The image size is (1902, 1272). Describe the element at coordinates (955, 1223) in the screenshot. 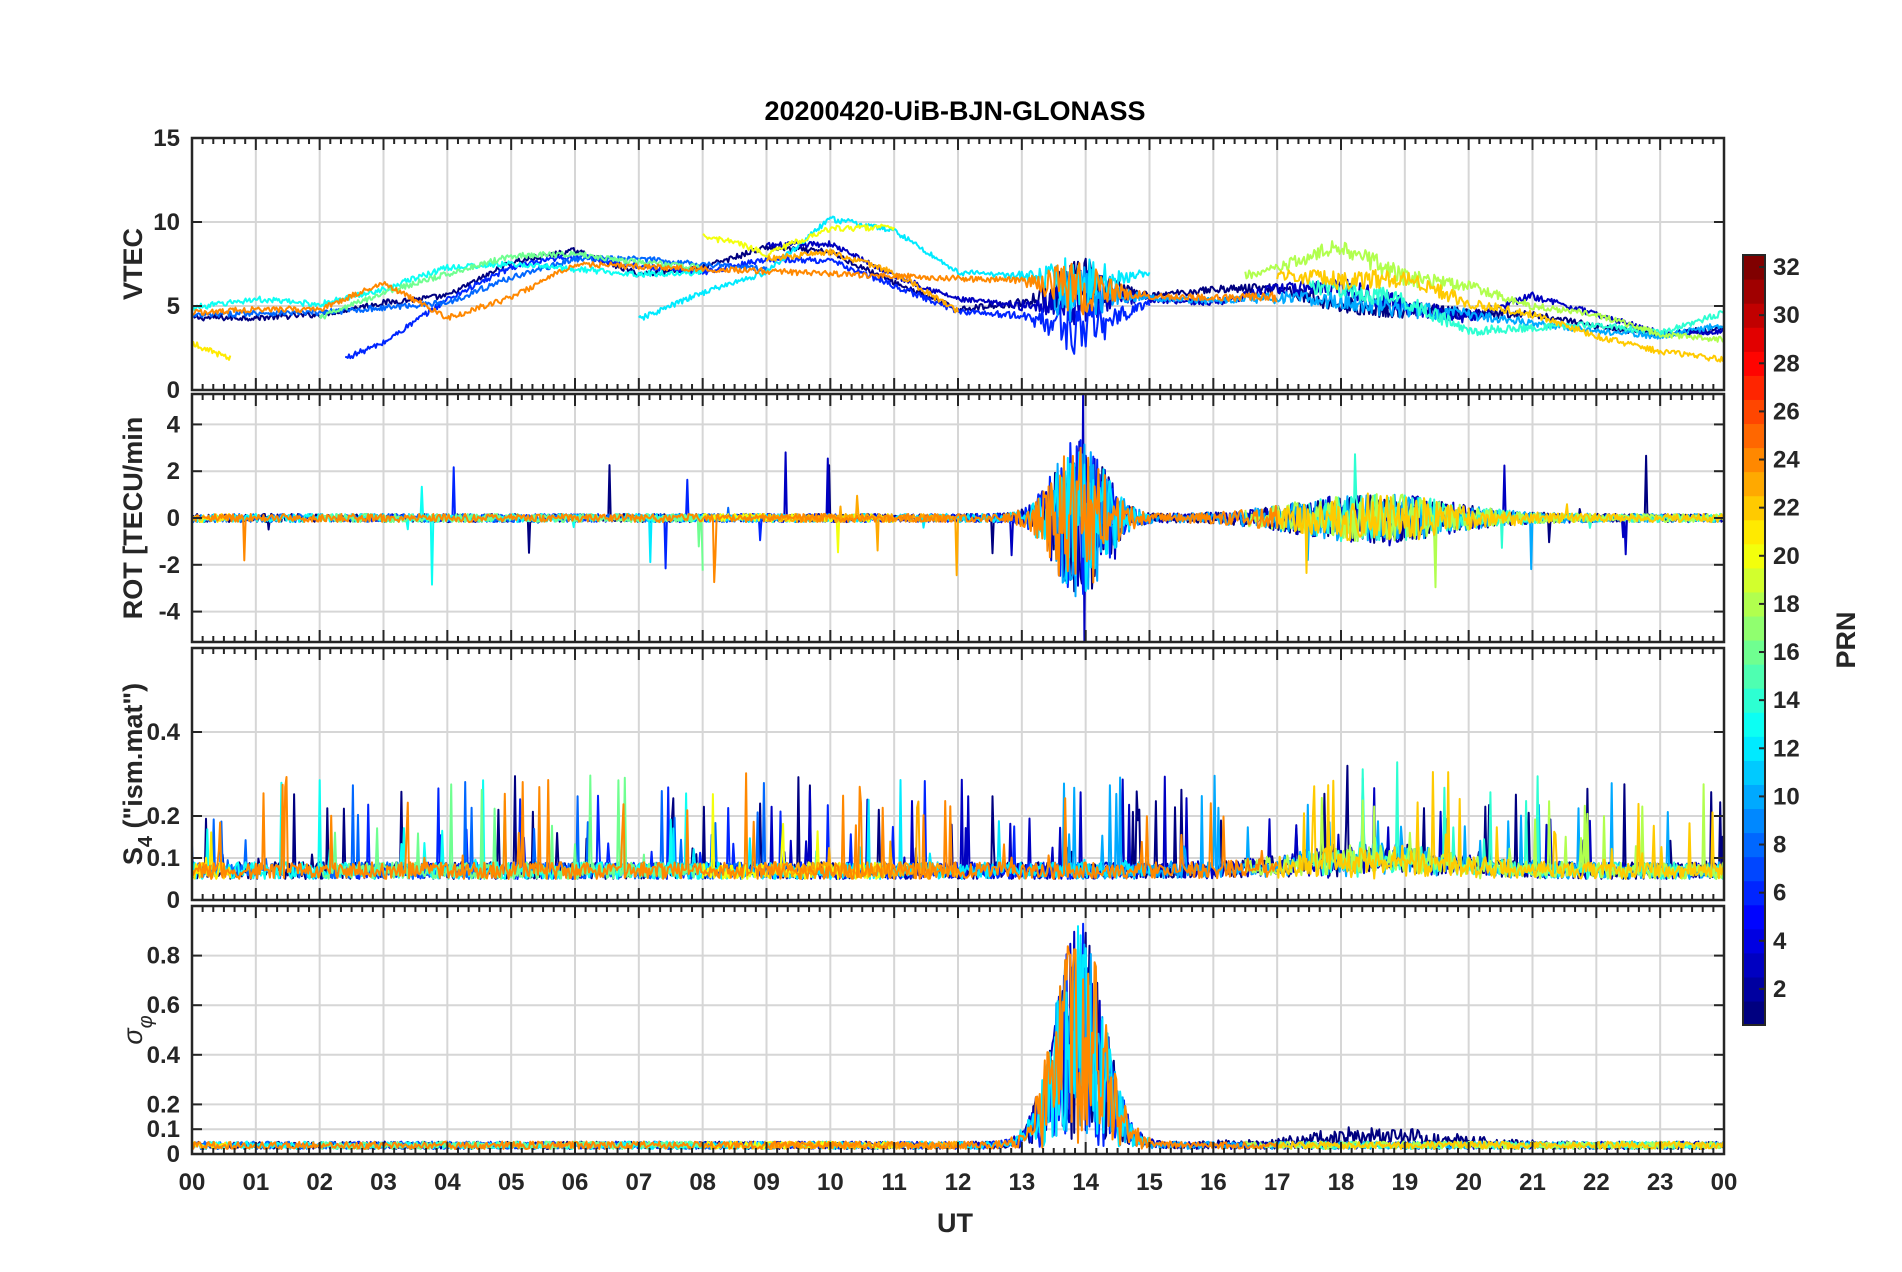

I see `x-axis-label: UT` at that location.